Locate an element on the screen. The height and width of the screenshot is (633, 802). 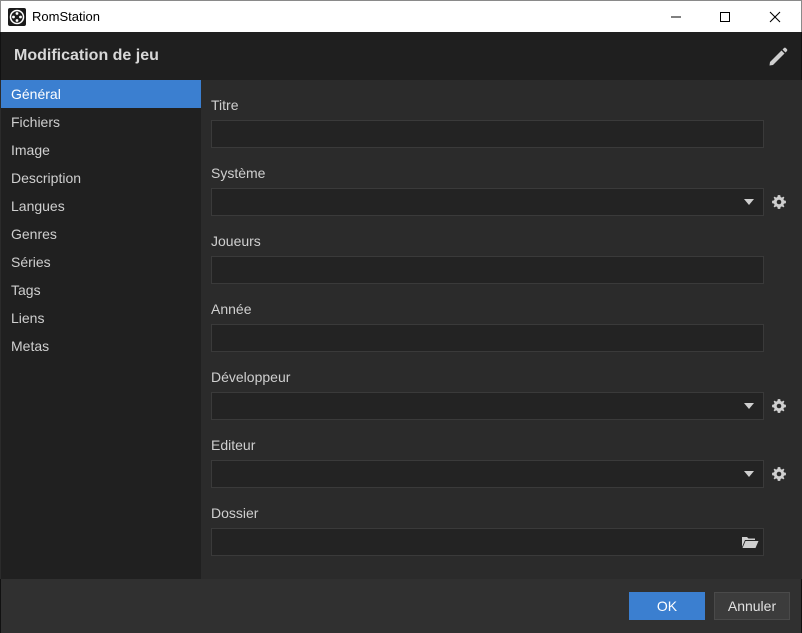
titre-input is located at coordinates (487, 134).